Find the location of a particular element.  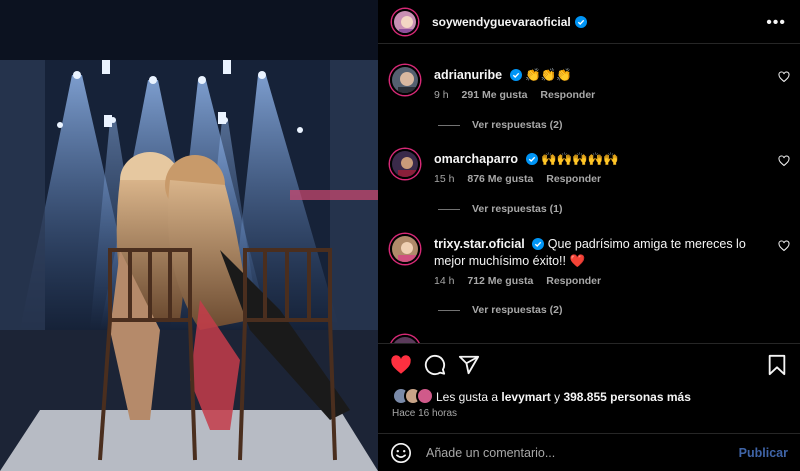

likes-count: 398.855 personas más is located at coordinates (626, 397).